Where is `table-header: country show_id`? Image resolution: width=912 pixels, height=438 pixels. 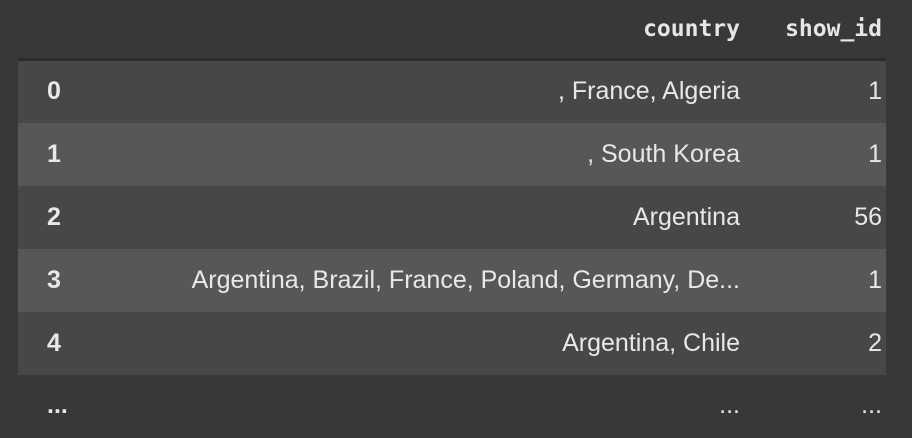
table-header: country show_id is located at coordinates (452, 30).